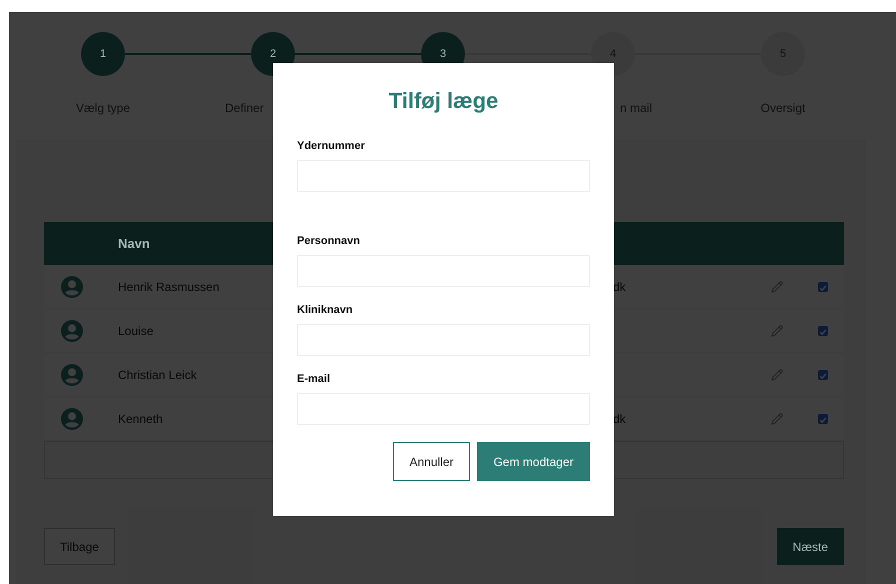  Describe the element at coordinates (444, 101) in the screenshot. I see `dialog-title: Tilføj læge` at that location.